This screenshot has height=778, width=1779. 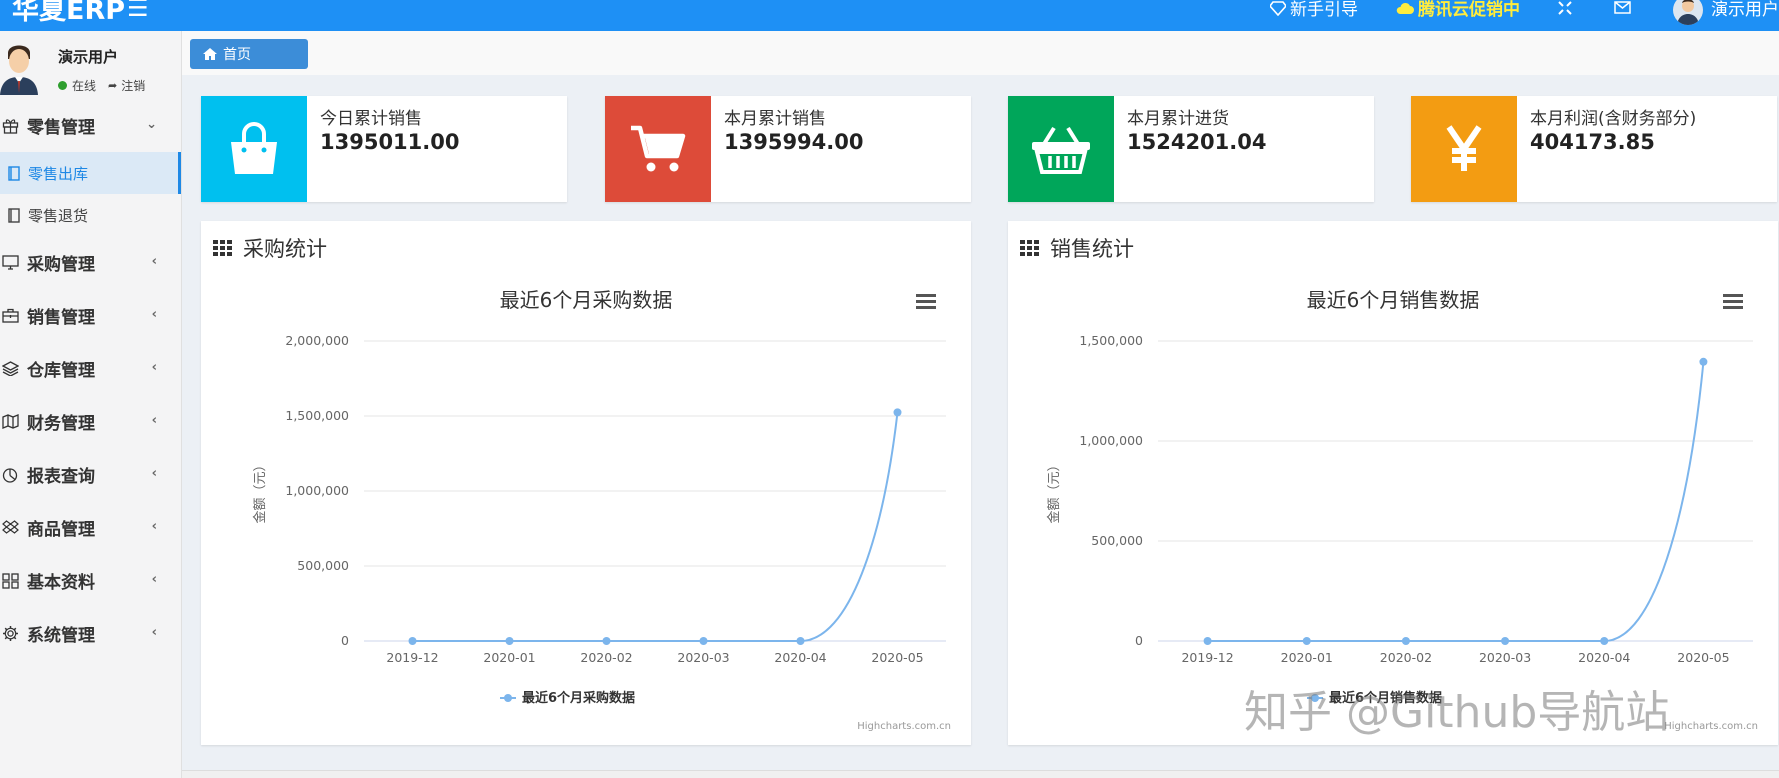 I want to click on grid-icon, so click(x=13, y=580).